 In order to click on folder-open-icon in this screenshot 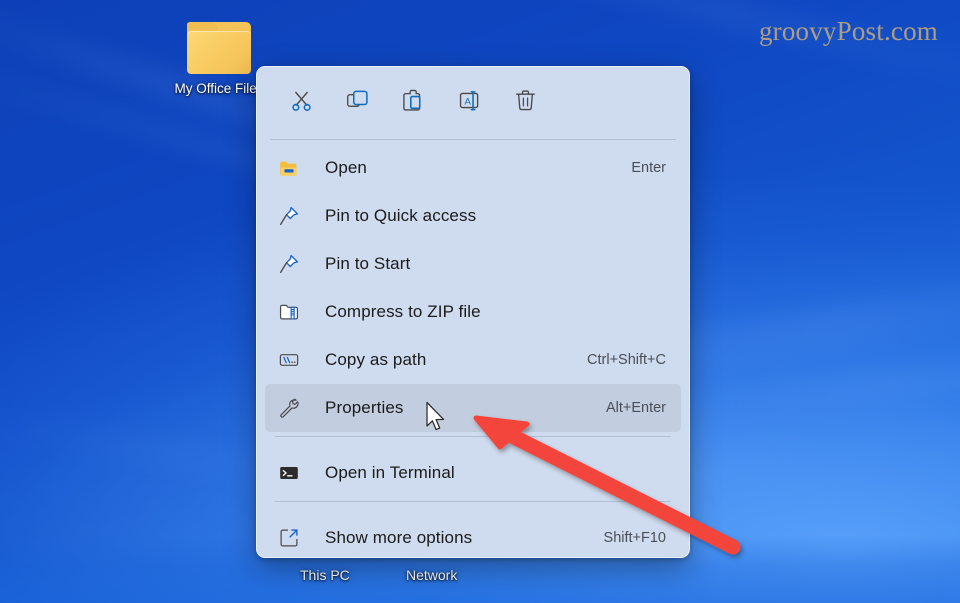, I will do `click(293, 168)`.